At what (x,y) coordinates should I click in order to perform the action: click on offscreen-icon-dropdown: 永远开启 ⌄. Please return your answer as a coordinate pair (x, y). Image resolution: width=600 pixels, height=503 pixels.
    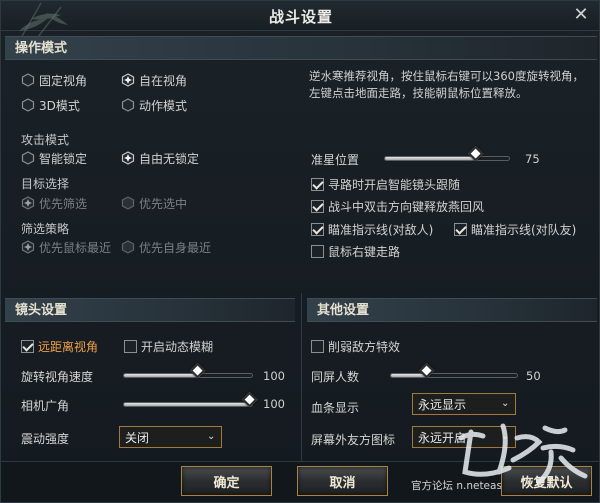
    Looking at the image, I should click on (464, 437).